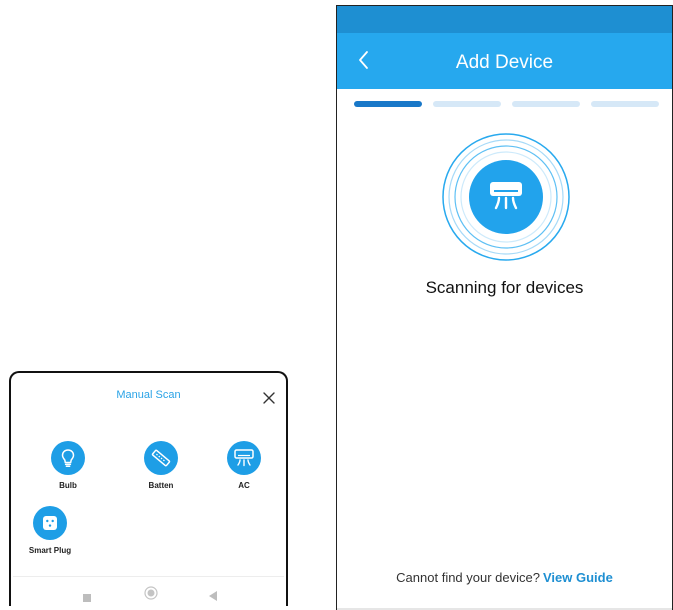 The image size is (673, 610). What do you see at coordinates (578, 577) in the screenshot?
I see `view-guide-link: View Guide` at bounding box center [578, 577].